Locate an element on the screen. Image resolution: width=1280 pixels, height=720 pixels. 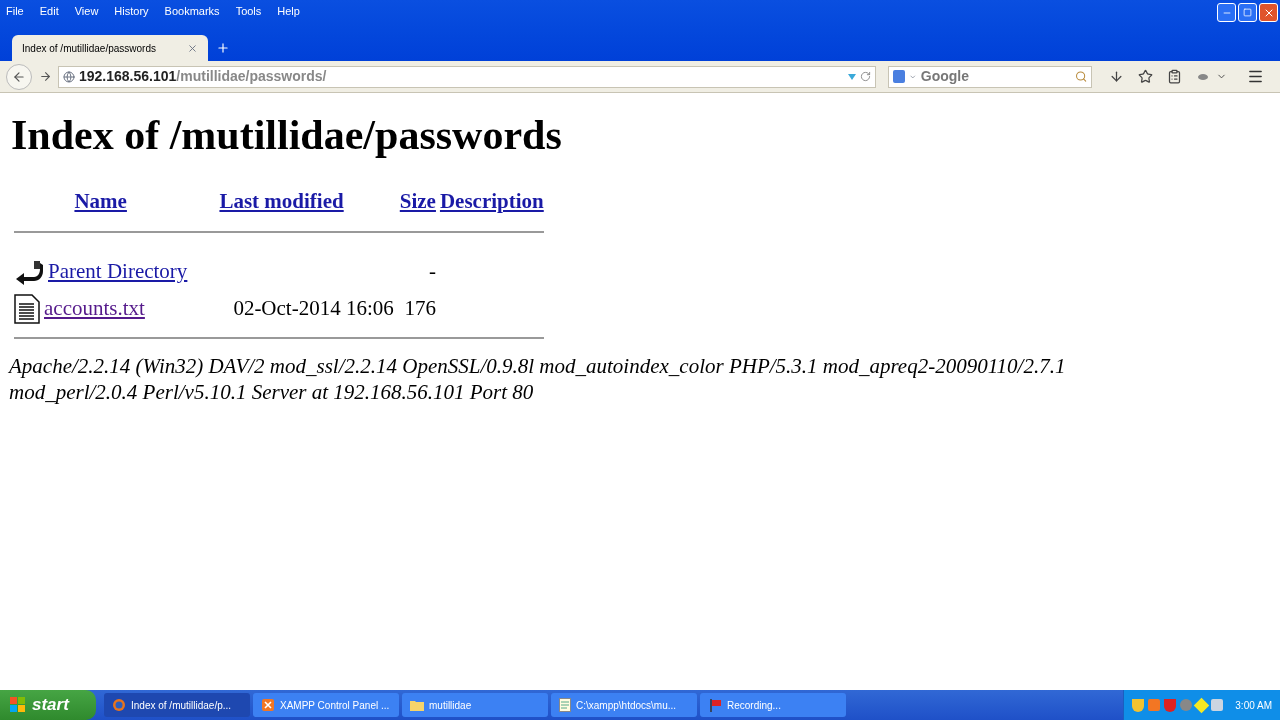
file-size: - is located at coordinates (432, 270).